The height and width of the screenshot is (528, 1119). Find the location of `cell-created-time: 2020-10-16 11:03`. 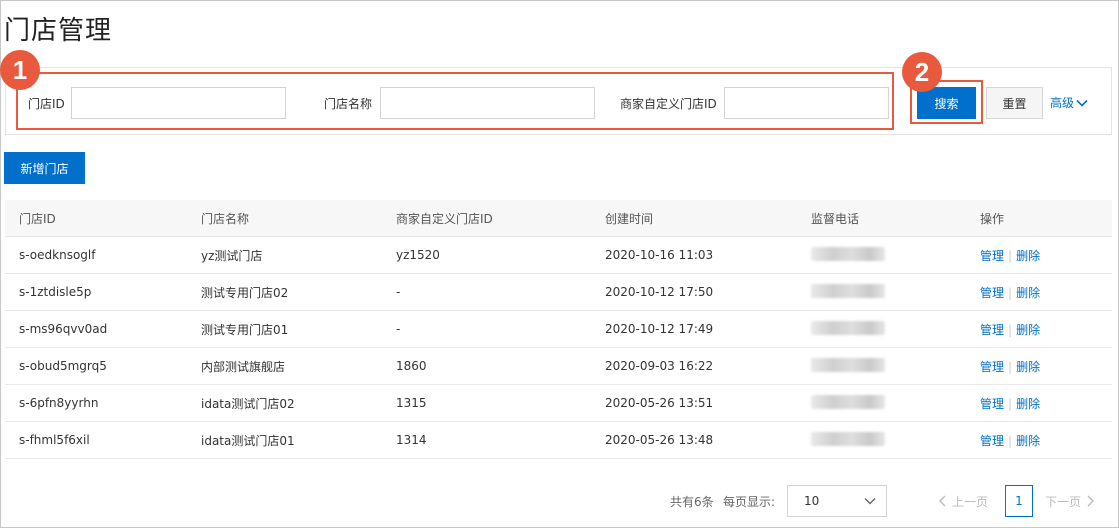

cell-created-time: 2020-10-16 11:03 is located at coordinates (659, 255).